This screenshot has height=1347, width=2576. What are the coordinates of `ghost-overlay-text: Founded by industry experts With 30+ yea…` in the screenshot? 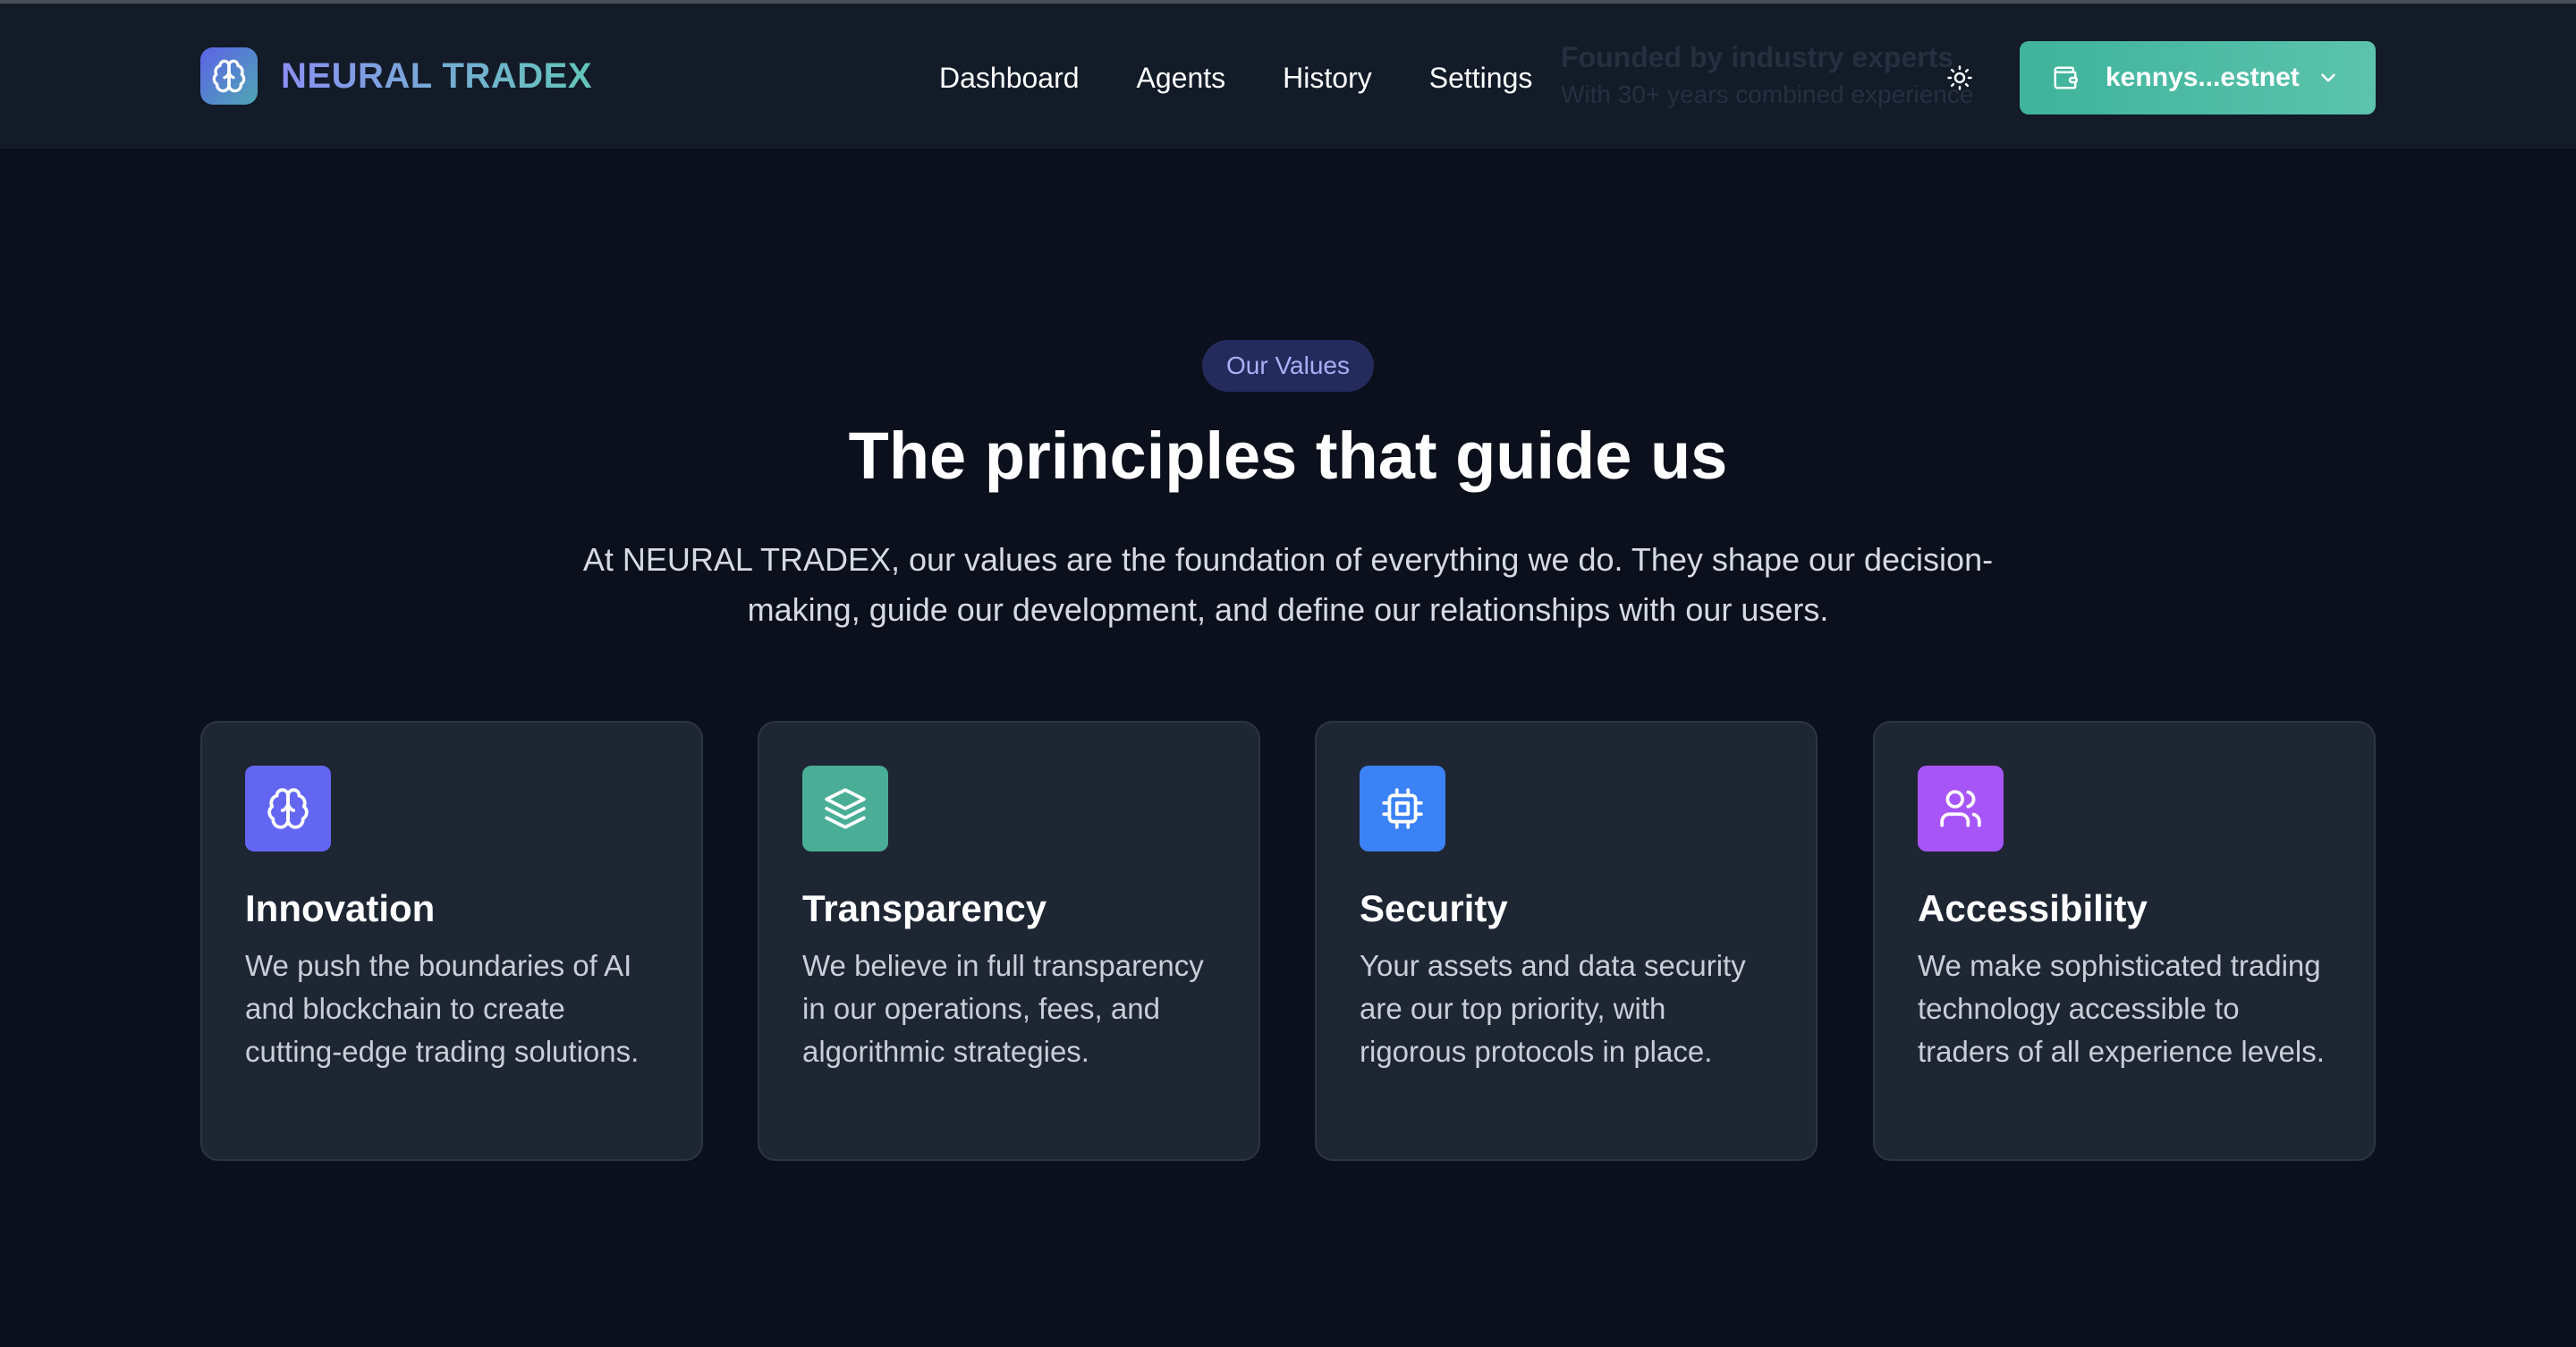 It's located at (1767, 76).